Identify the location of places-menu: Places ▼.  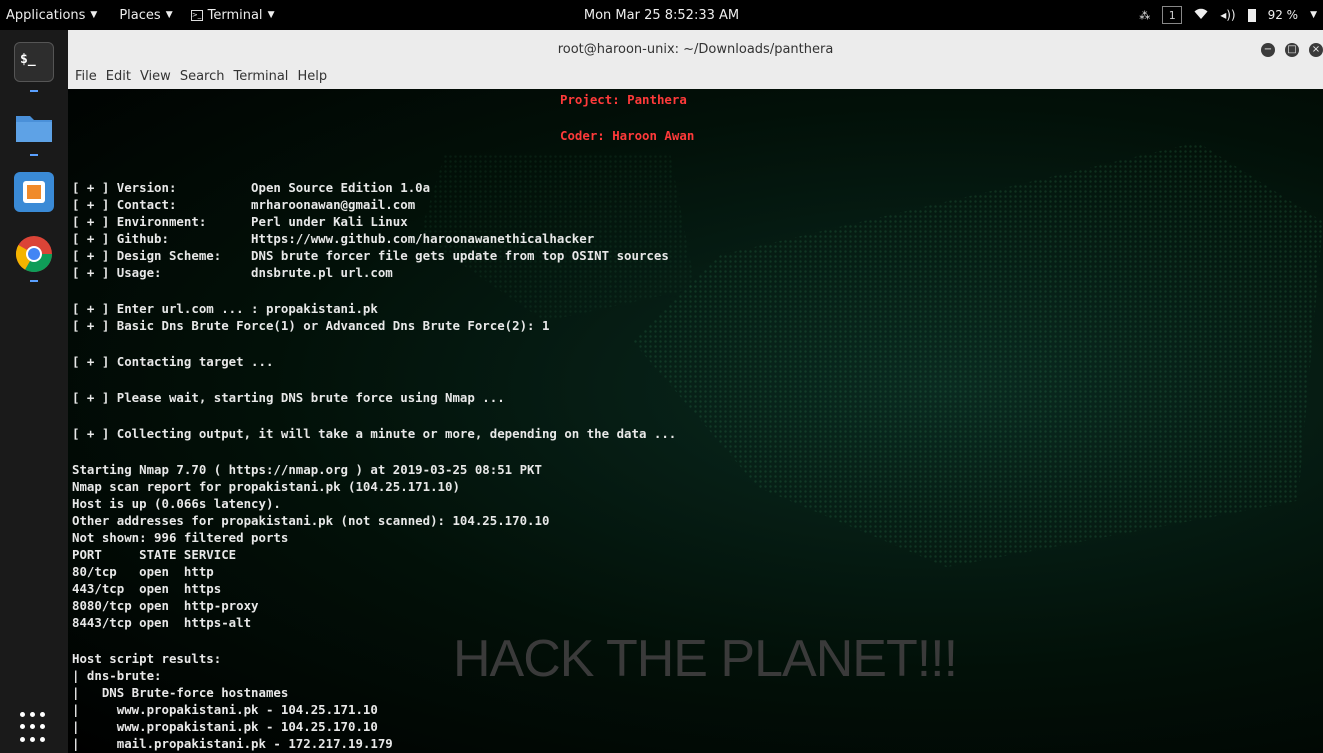
(145, 15).